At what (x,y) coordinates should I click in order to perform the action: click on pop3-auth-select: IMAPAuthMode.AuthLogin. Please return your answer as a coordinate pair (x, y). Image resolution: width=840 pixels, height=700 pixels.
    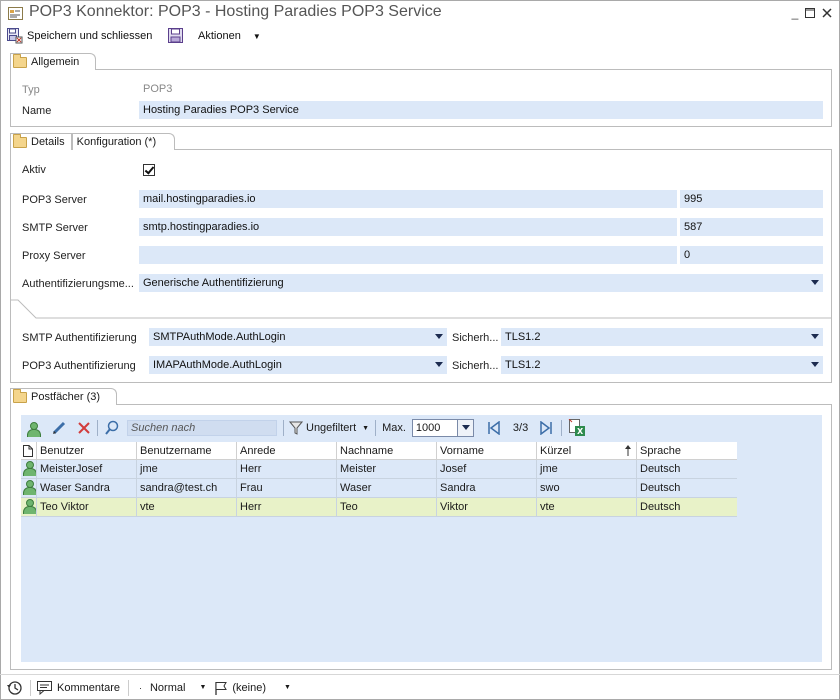
    Looking at the image, I should click on (298, 365).